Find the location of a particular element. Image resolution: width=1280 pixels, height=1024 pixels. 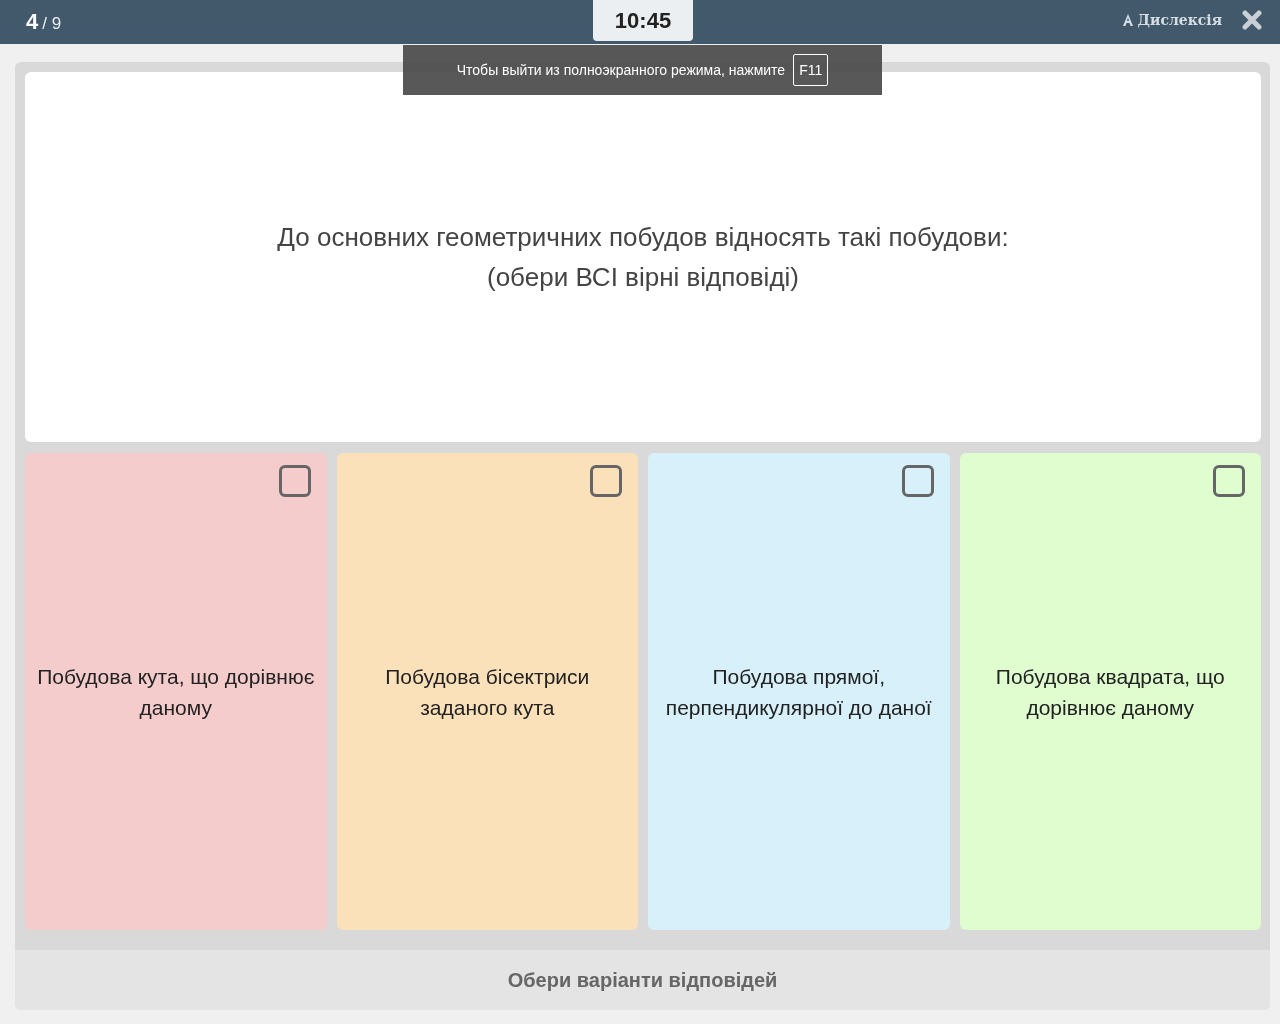

submit-button: Обери варіанти відповідей is located at coordinates (642, 980).